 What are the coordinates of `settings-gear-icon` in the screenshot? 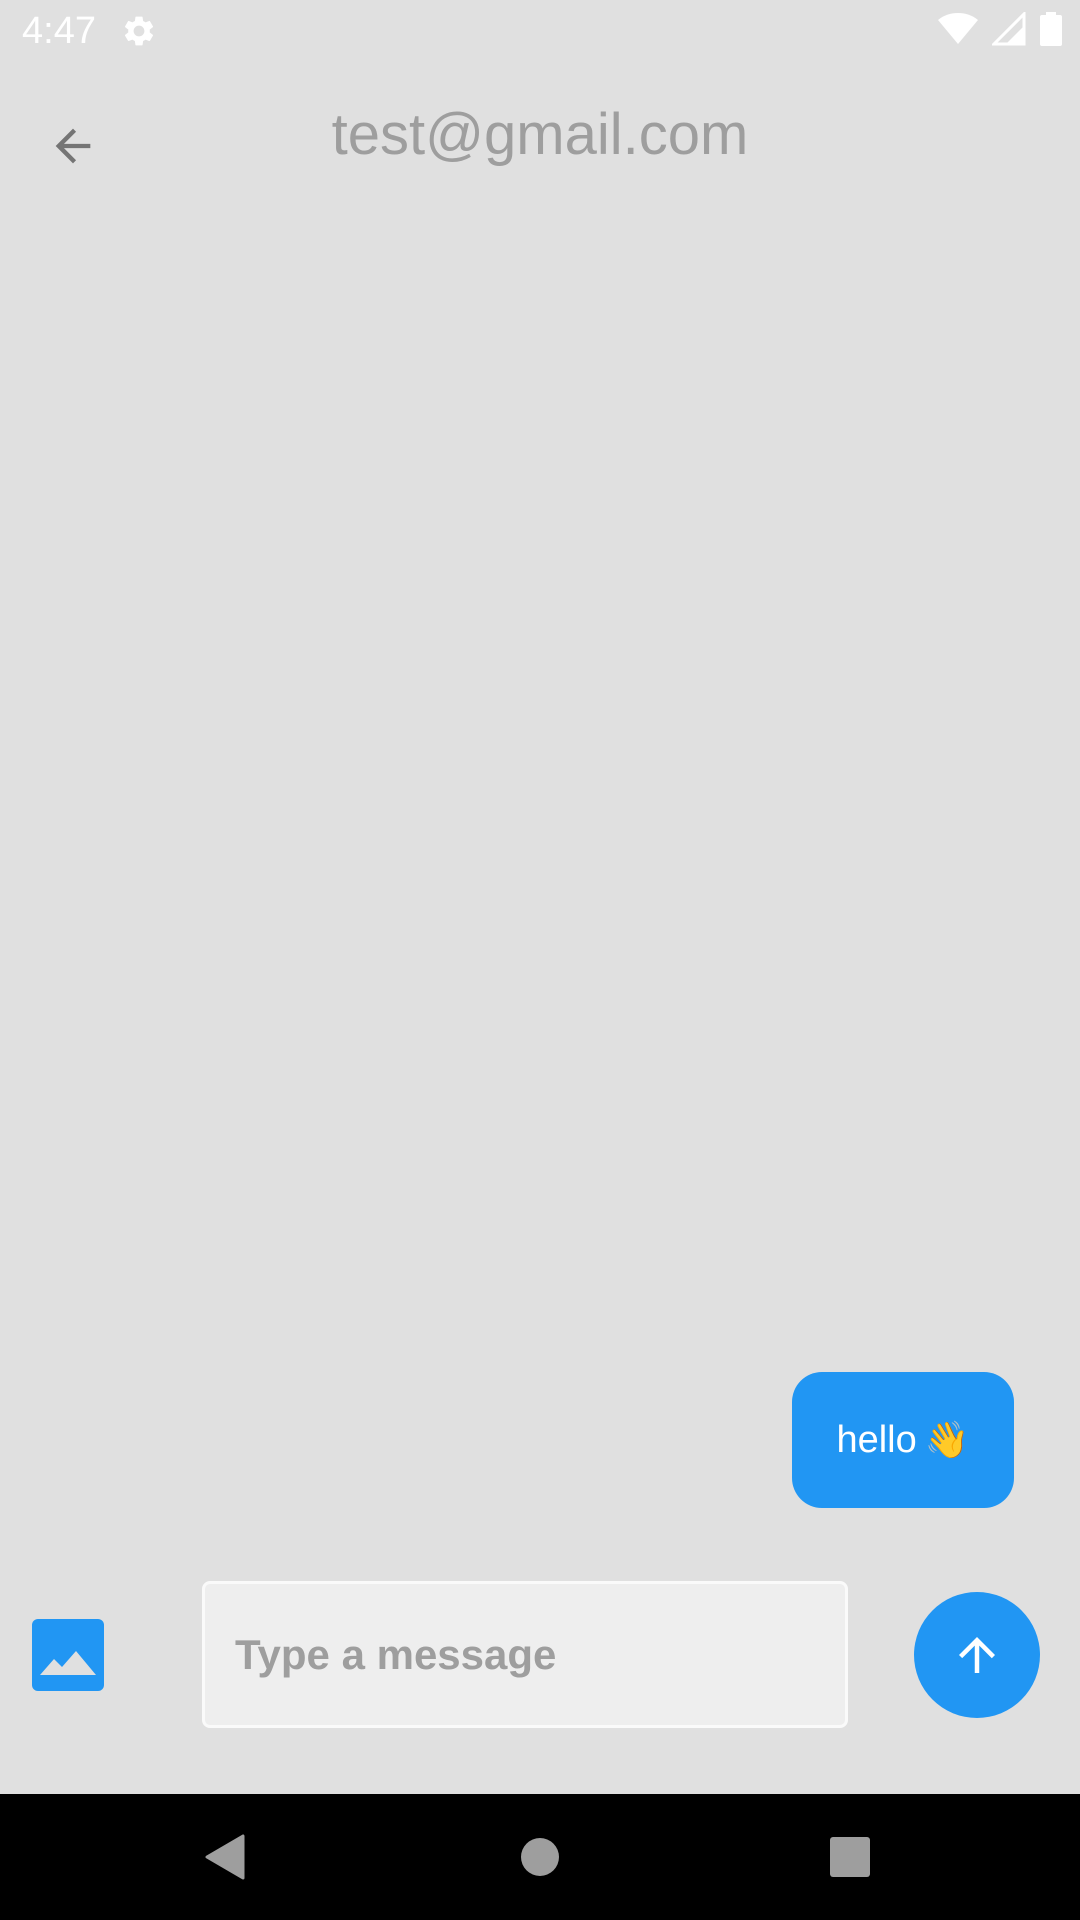 It's located at (139, 31).